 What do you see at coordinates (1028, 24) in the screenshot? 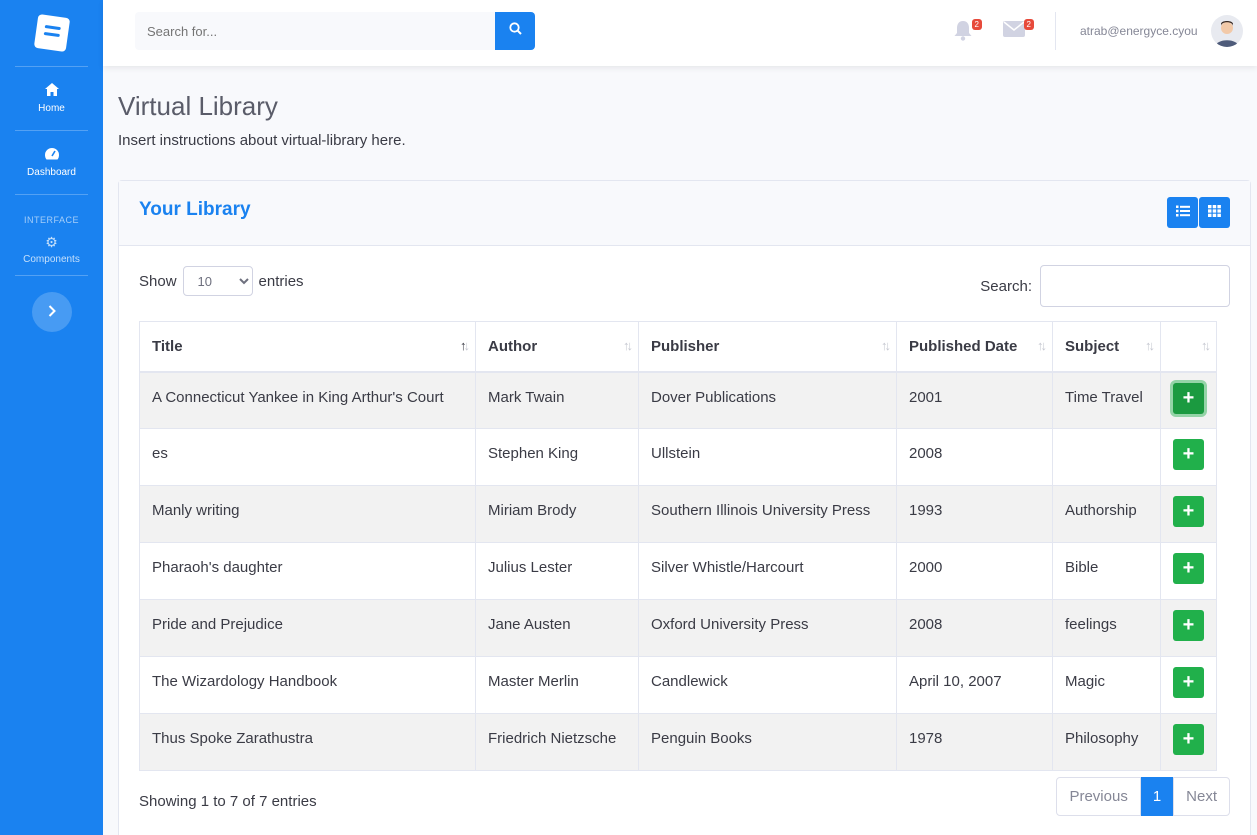
I see `messages-count-badge: 2` at bounding box center [1028, 24].